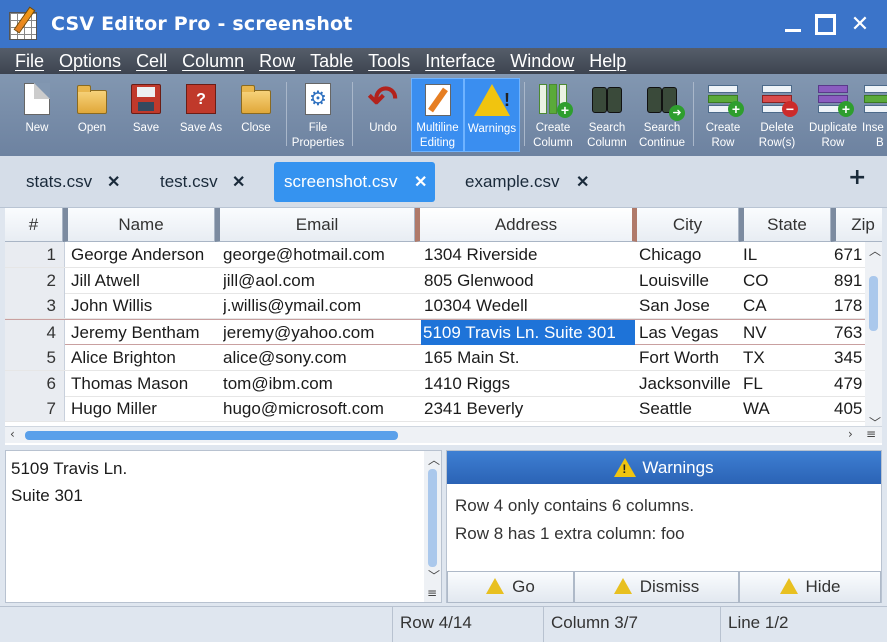  Describe the element at coordinates (530, 280) in the screenshot. I see `table-cell: 805 Glenwood` at that location.